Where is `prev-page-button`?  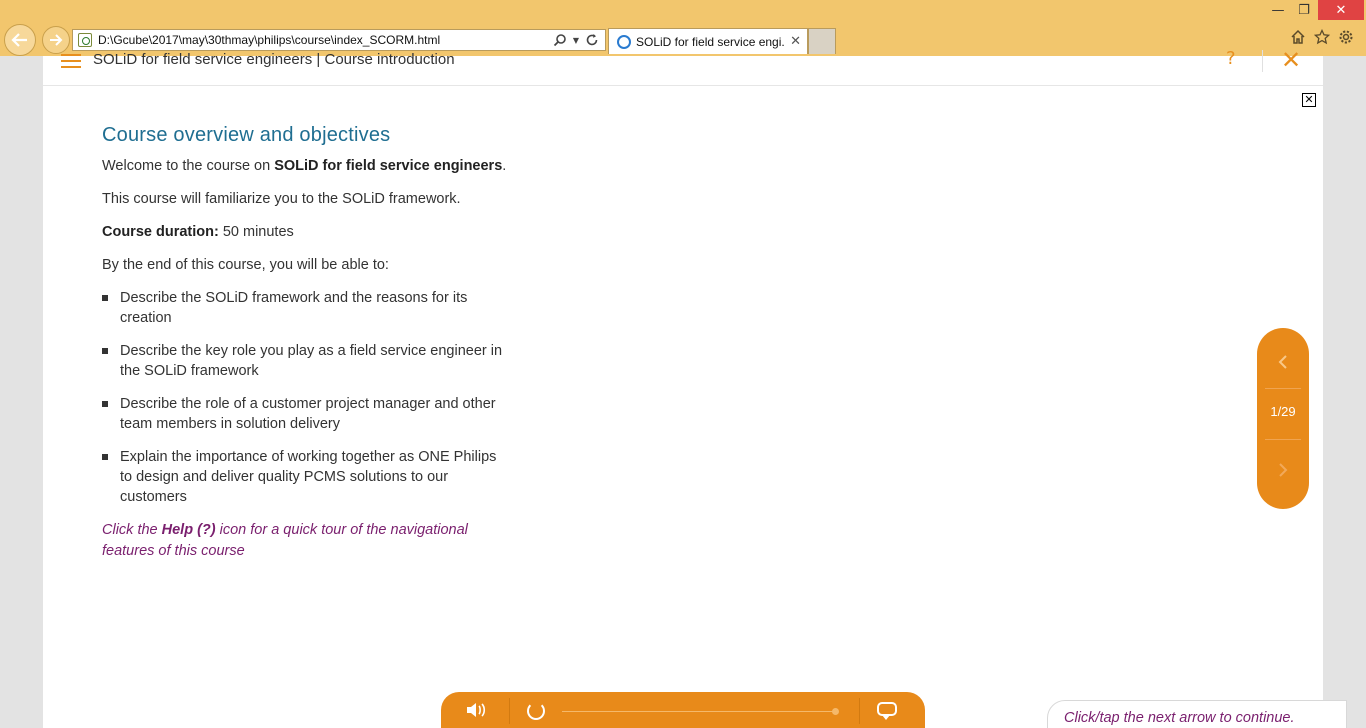
prev-page-button is located at coordinates (1283, 362).